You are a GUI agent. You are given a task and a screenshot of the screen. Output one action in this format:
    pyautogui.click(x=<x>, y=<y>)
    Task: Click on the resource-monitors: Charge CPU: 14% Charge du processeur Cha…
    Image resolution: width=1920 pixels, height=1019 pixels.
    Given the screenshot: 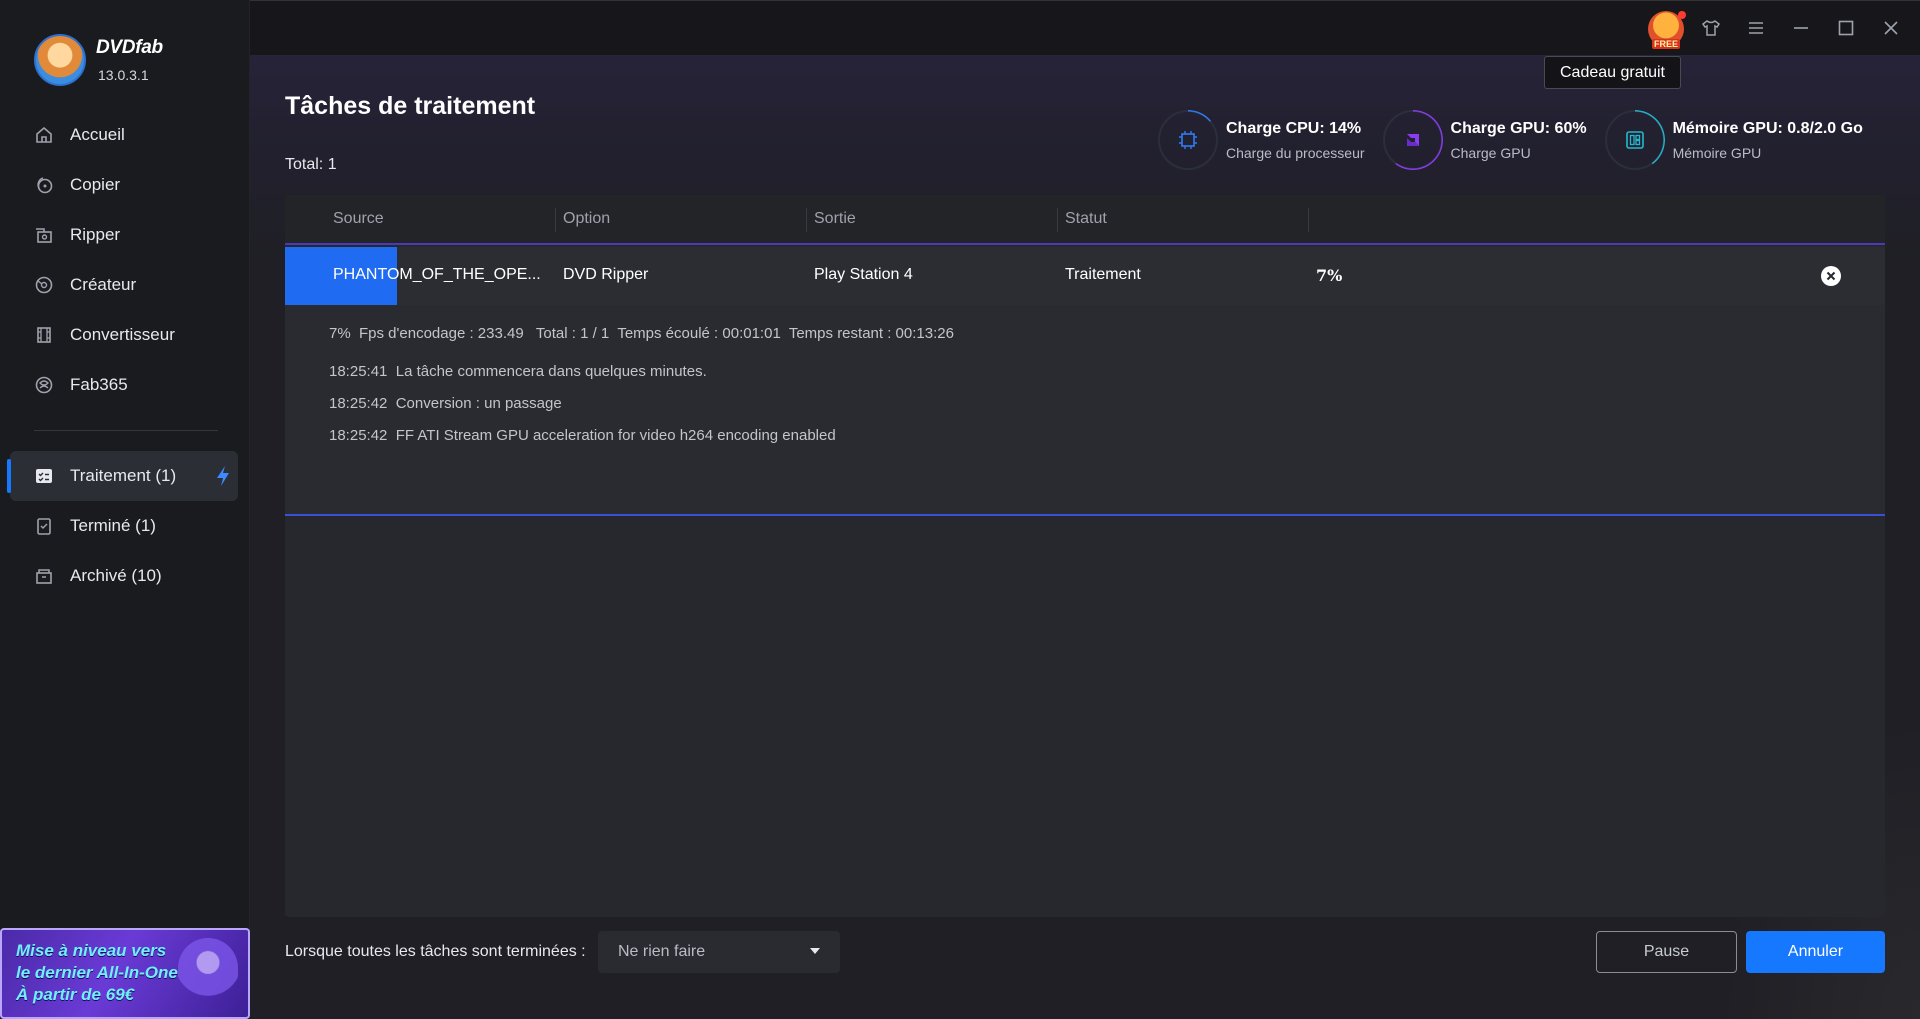 What is the action you would take?
    pyautogui.click(x=1519, y=140)
    